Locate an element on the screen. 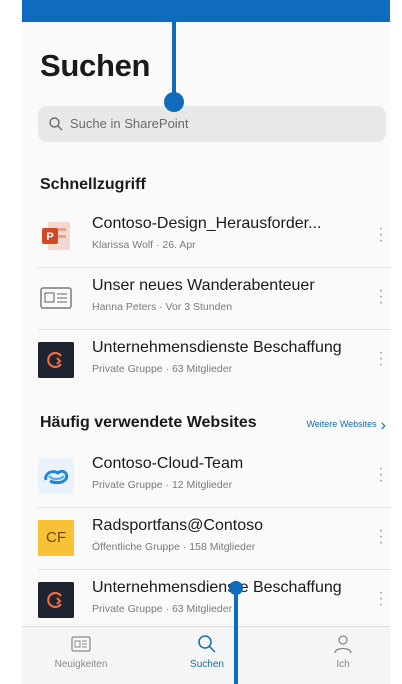  item-subtitle: Klarissa Wolf · 26. Apr is located at coordinates (144, 245).